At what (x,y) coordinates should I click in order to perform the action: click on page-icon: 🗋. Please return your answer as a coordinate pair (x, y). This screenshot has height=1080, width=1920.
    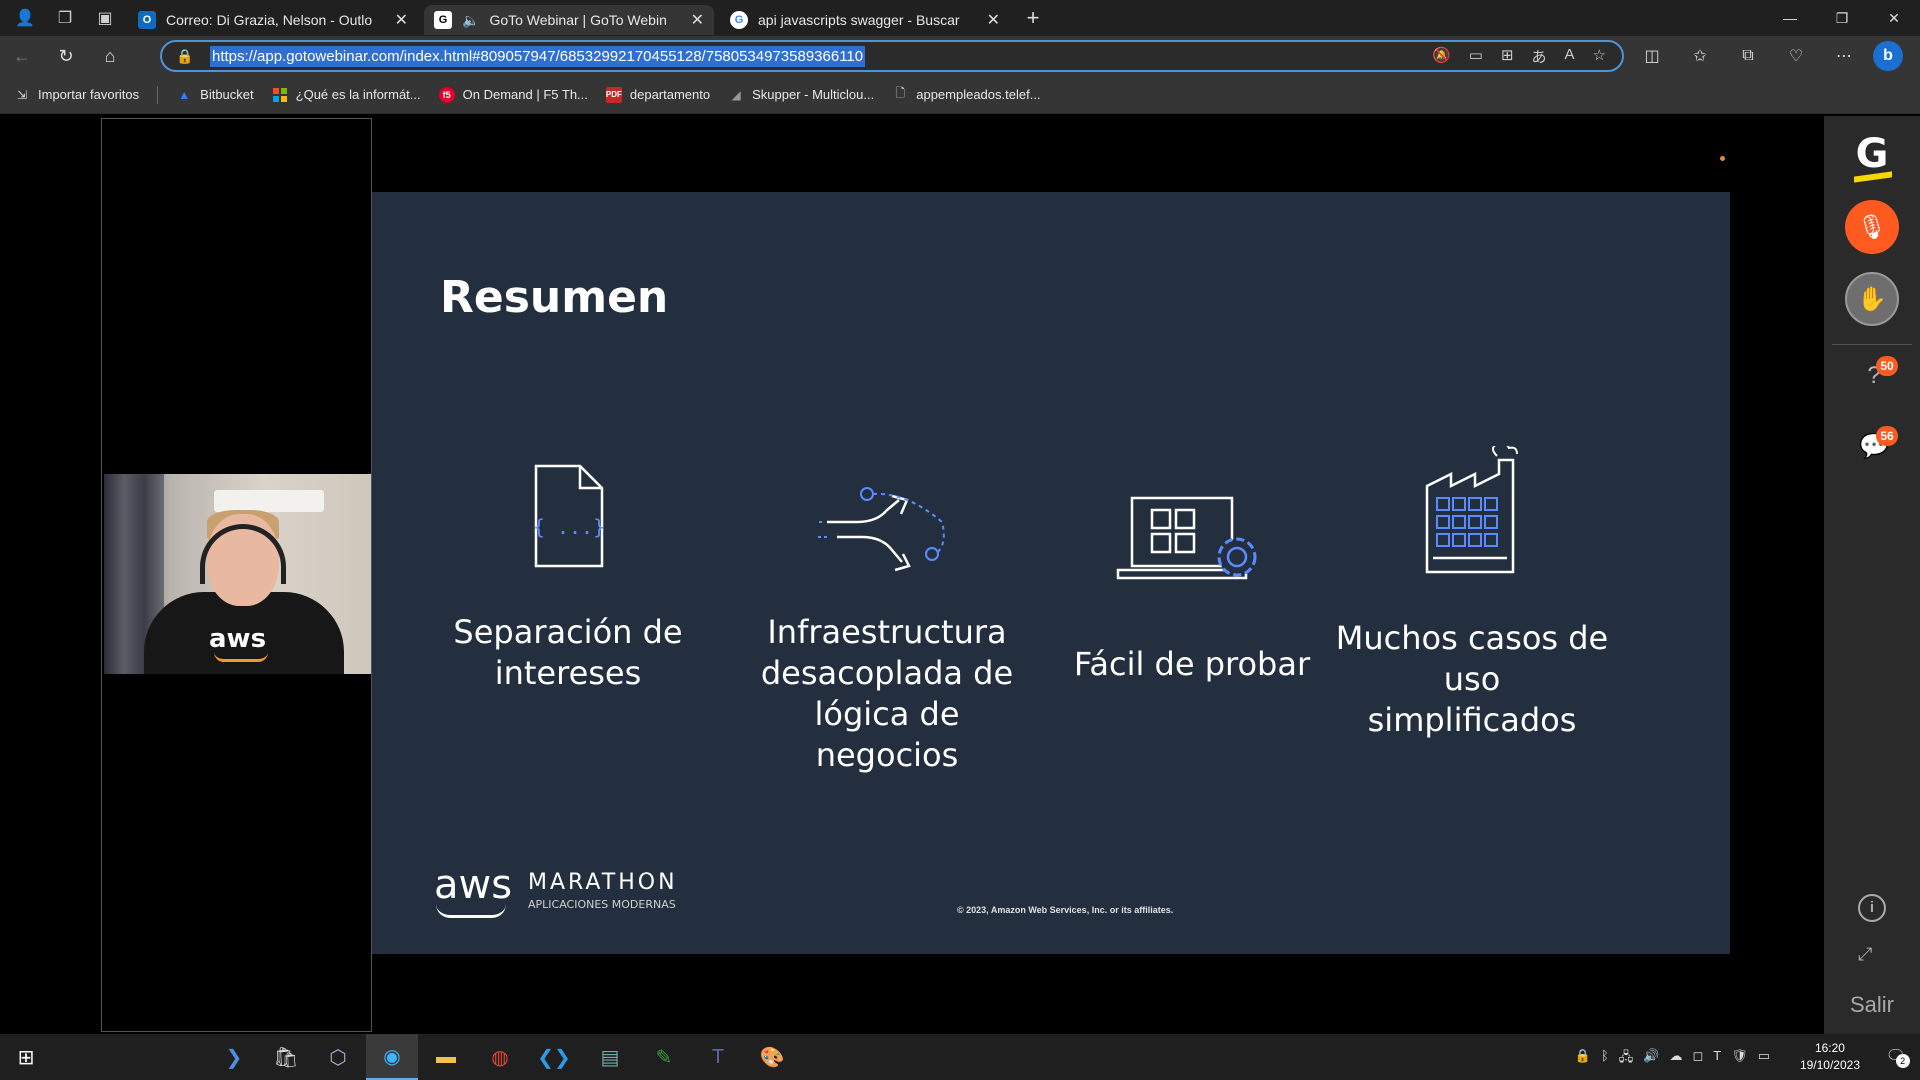
    Looking at the image, I should click on (900, 93).